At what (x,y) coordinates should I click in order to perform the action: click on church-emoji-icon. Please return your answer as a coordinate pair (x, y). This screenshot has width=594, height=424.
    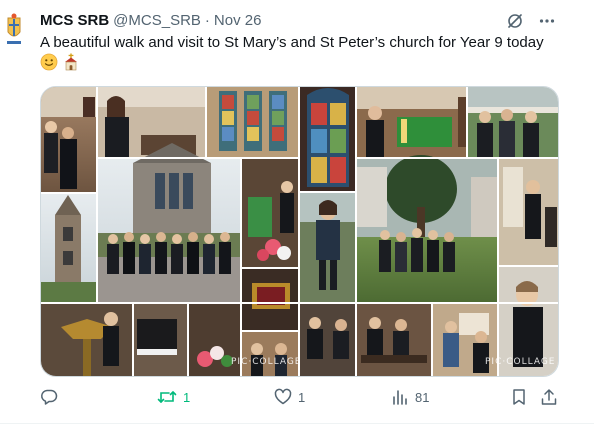
    Looking at the image, I should click on (71, 65).